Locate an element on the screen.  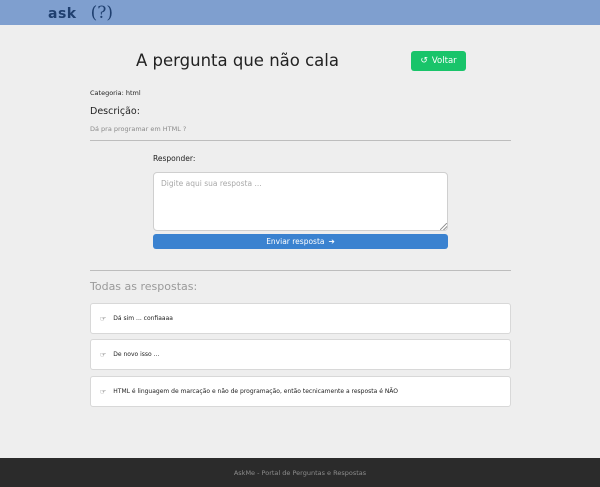
question-category: Categoria: html is located at coordinates (115, 93).